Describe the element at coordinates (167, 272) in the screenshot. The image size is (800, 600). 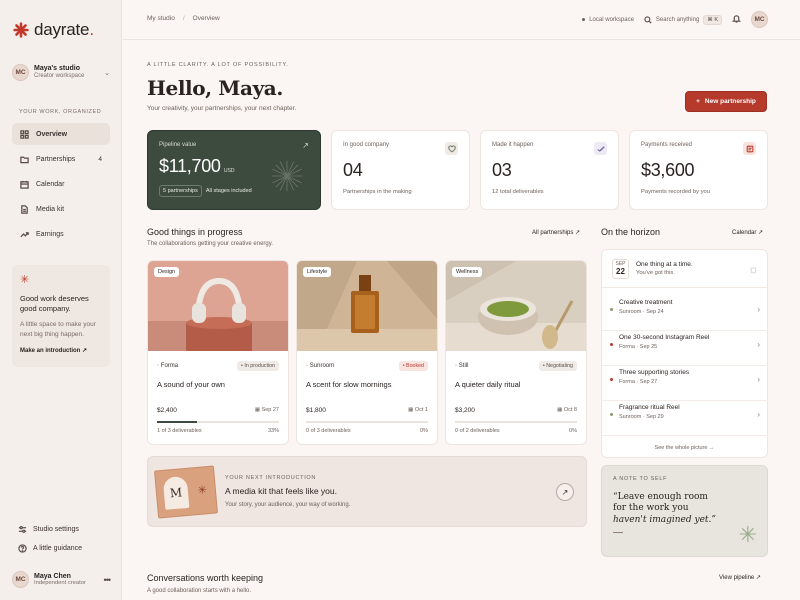
I see `card-category-tag: Design` at that location.